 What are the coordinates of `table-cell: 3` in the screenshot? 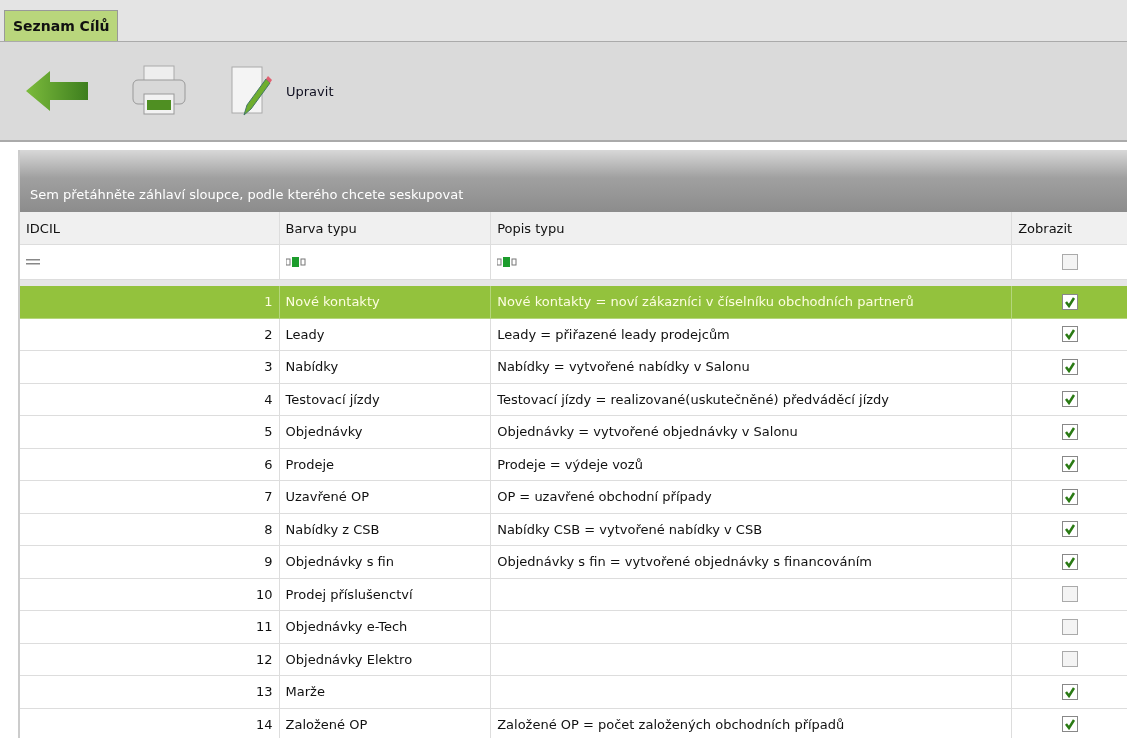 It's located at (150, 367).